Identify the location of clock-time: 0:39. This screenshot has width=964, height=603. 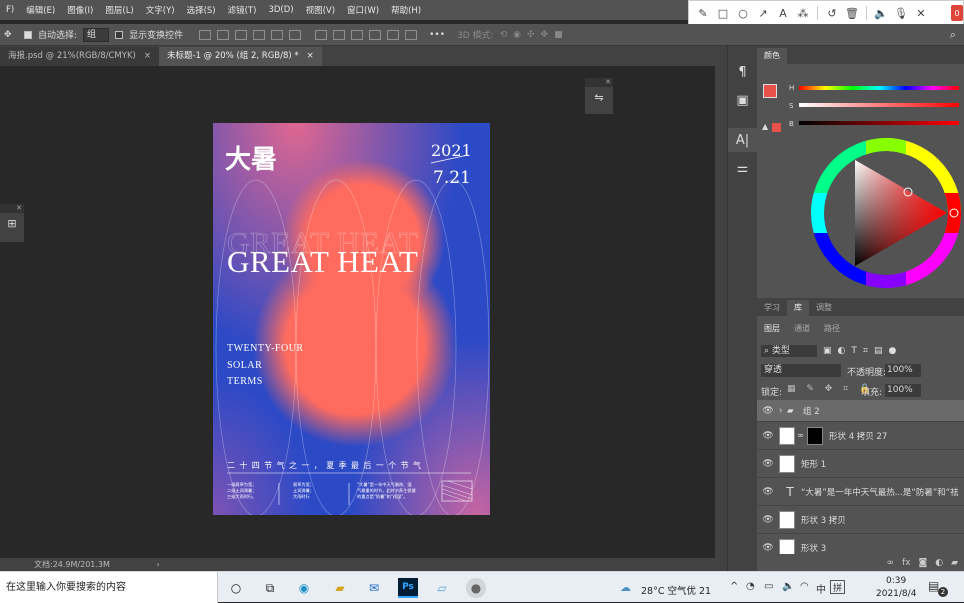
(896, 581).